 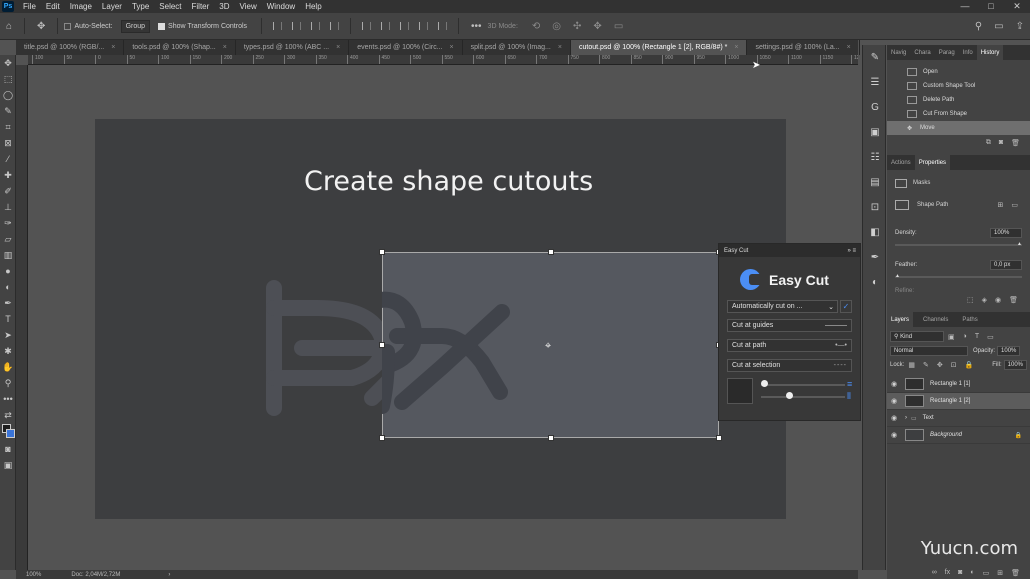 I want to click on tab-layers: Layers, so click(x=900, y=319).